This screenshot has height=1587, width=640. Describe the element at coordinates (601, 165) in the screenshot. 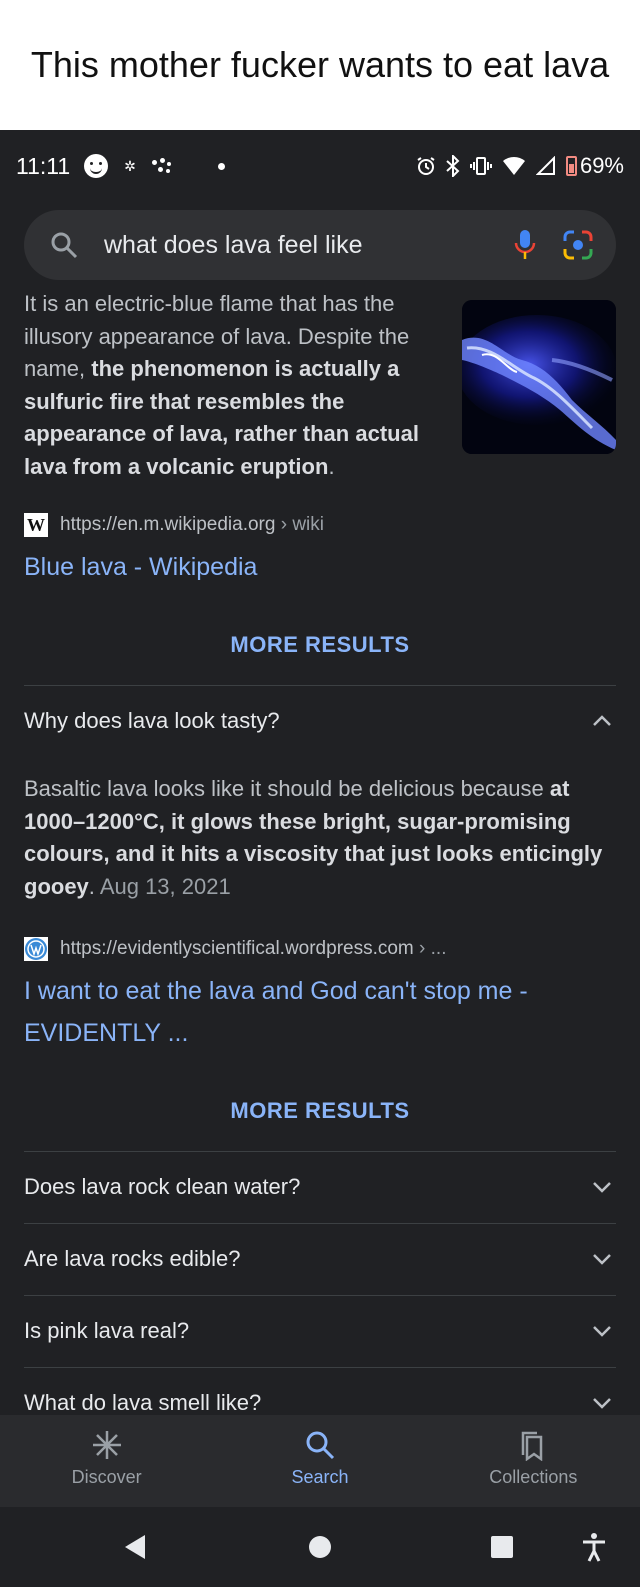

I see `battery-percent: 69%` at that location.